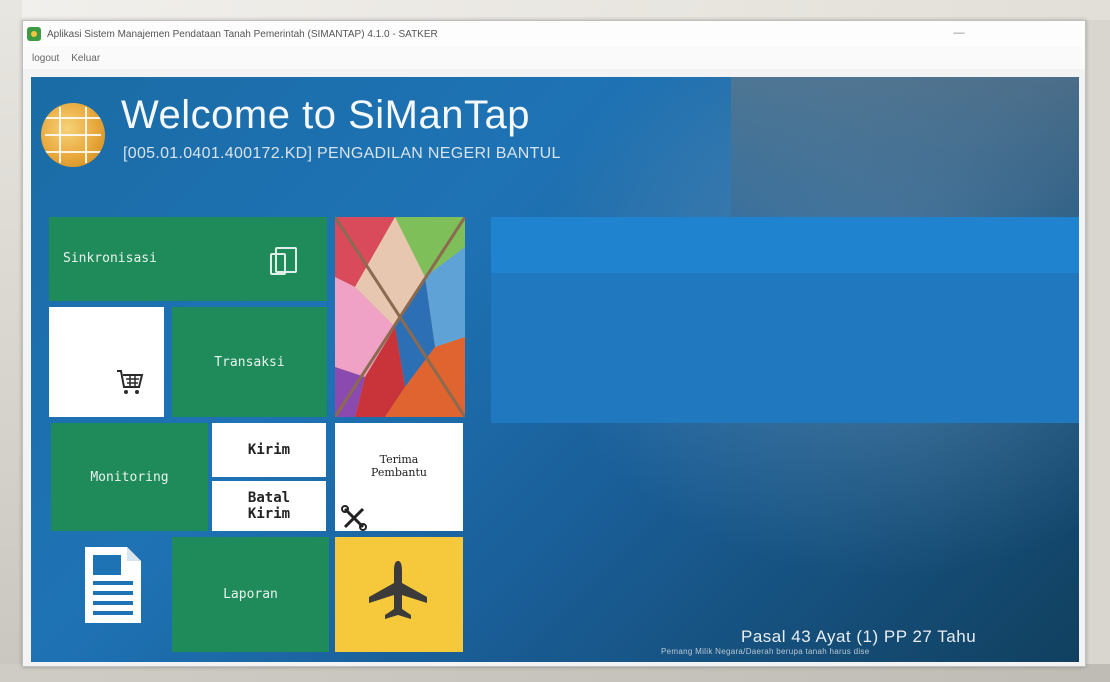 Image resolution: width=1110 pixels, height=682 pixels. Describe the element at coordinates (106, 362) in the screenshot. I see `cart-tile` at that location.